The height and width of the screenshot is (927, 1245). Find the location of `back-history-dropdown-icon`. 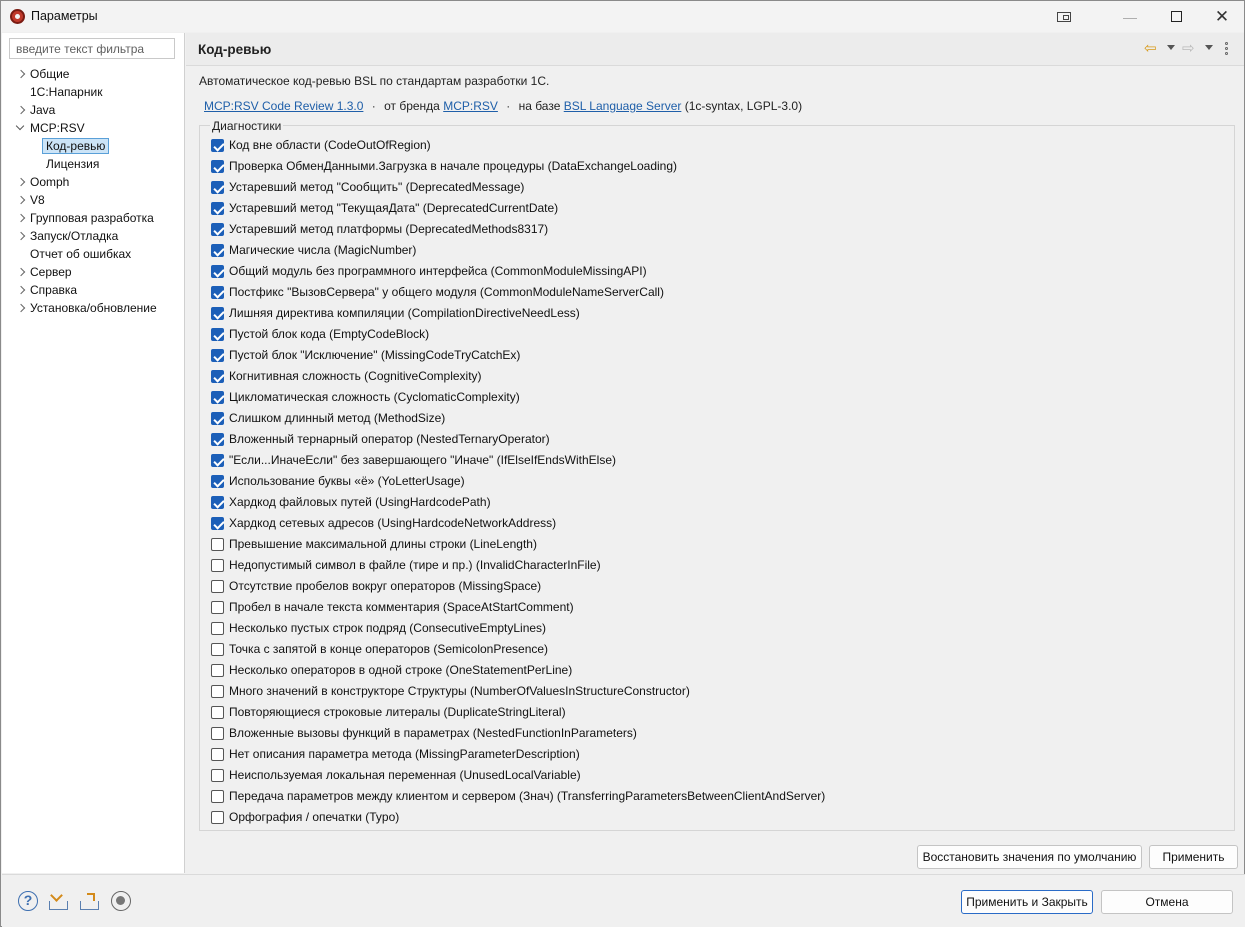

back-history-dropdown-icon is located at coordinates (1171, 47).